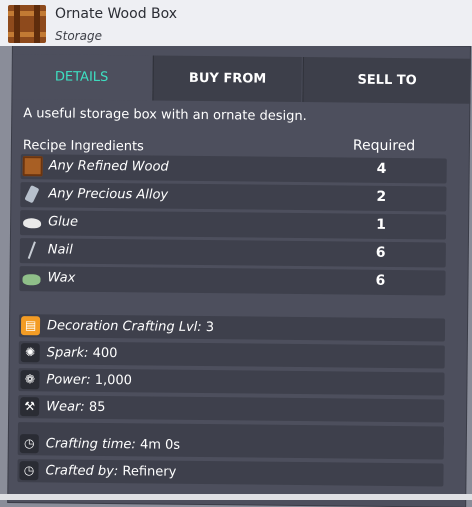  Describe the element at coordinates (63, 222) in the screenshot. I see `ingredient-name: Glue` at that location.